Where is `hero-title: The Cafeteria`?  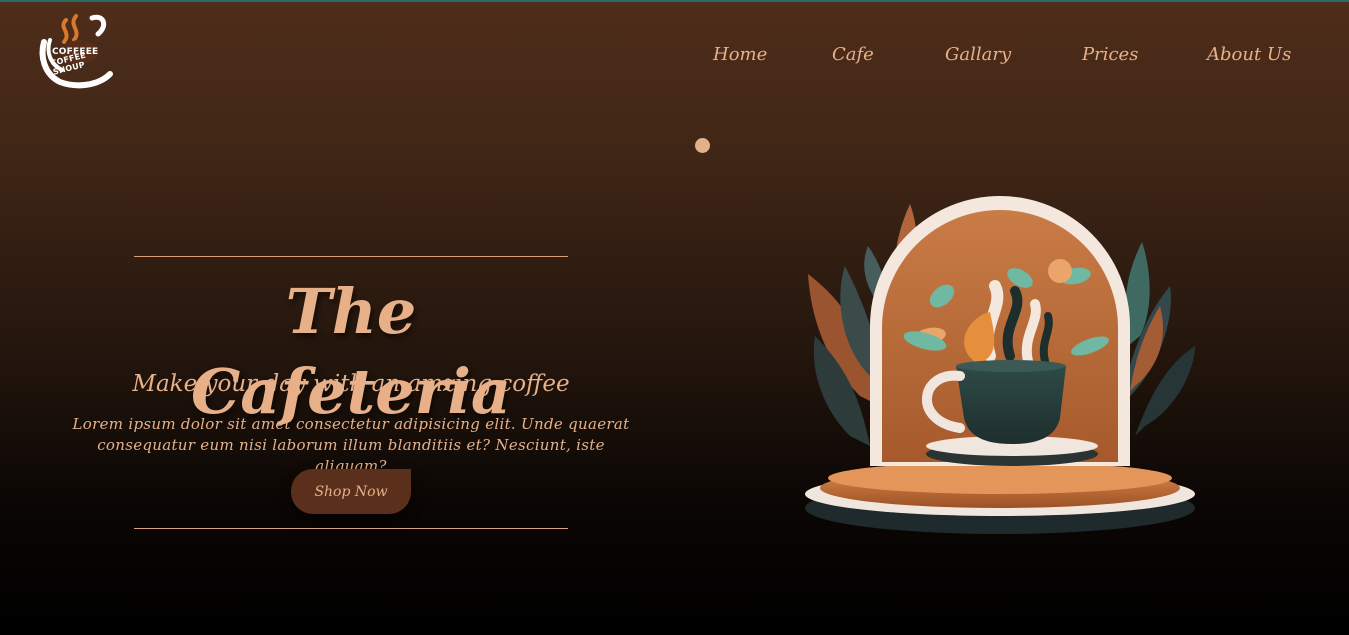 hero-title: The Cafeteria is located at coordinates (351, 351).